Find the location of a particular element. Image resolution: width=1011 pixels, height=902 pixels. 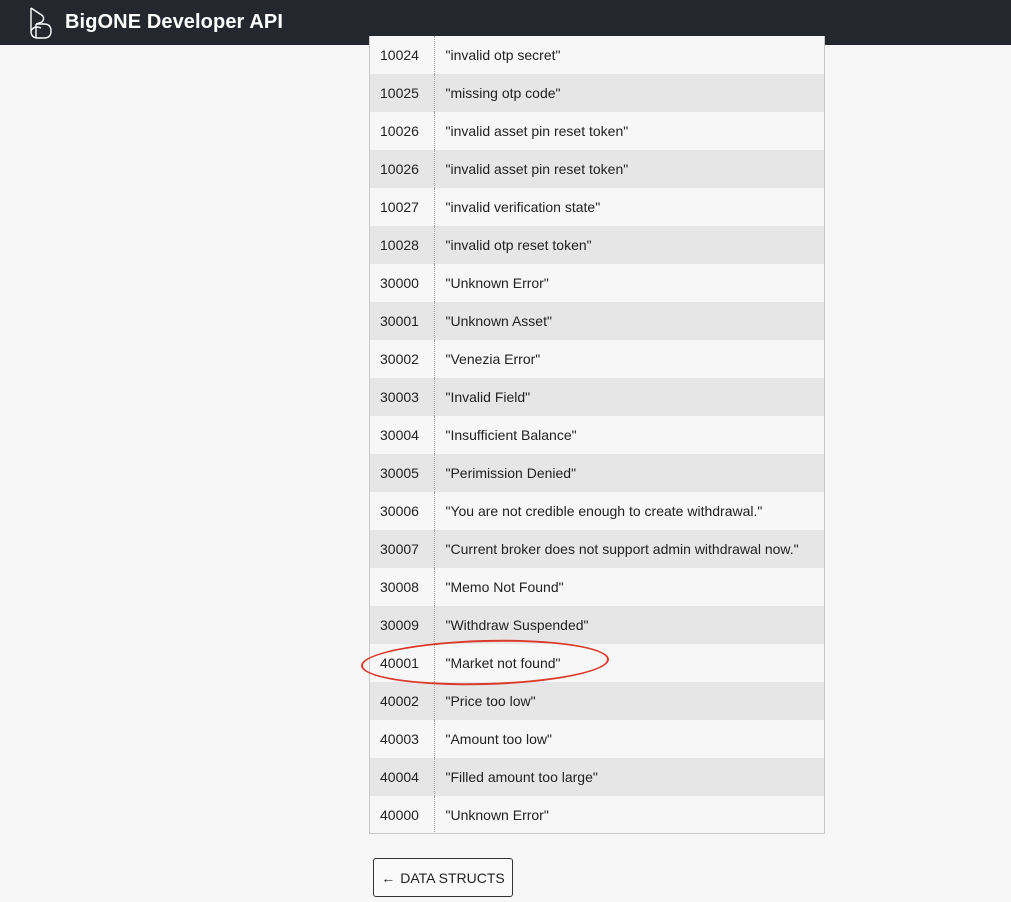

table-row: 30003 "Invalid Field" is located at coordinates (597, 397).